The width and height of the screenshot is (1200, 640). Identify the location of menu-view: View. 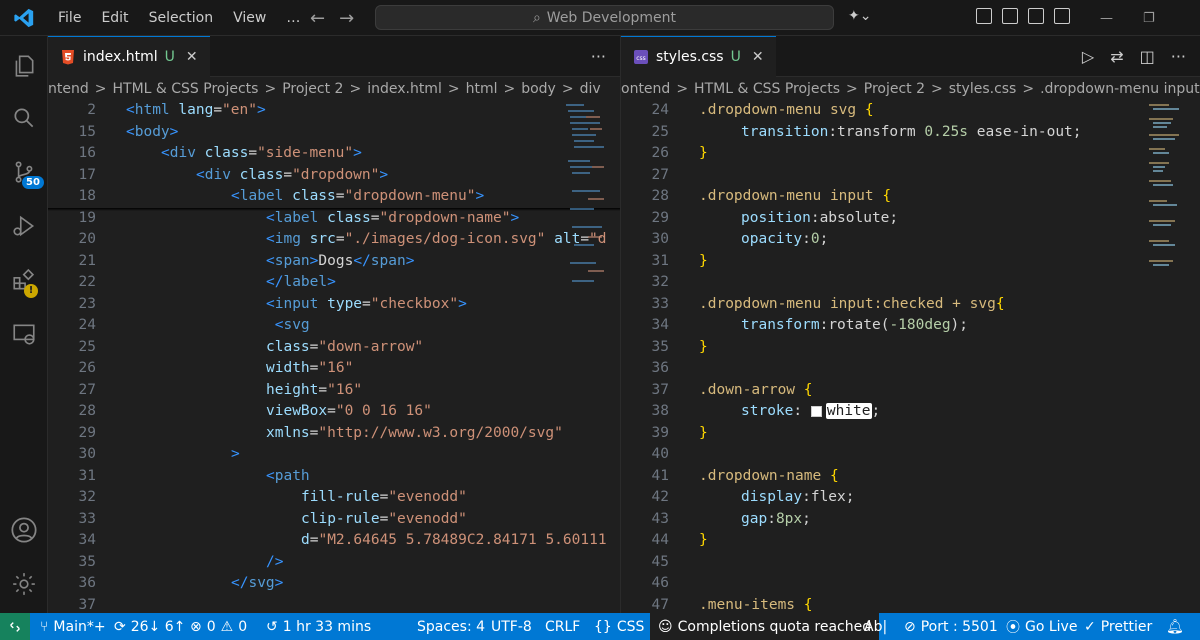
(249, 18).